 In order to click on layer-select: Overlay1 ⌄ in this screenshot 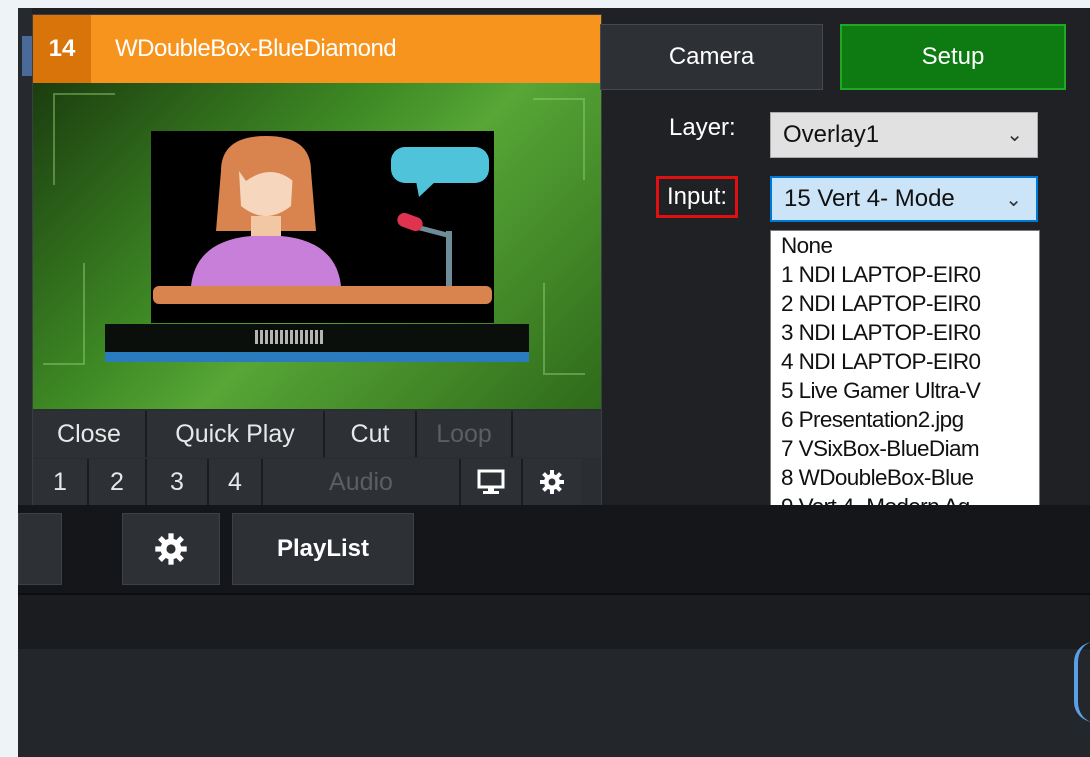, I will do `click(904, 135)`.